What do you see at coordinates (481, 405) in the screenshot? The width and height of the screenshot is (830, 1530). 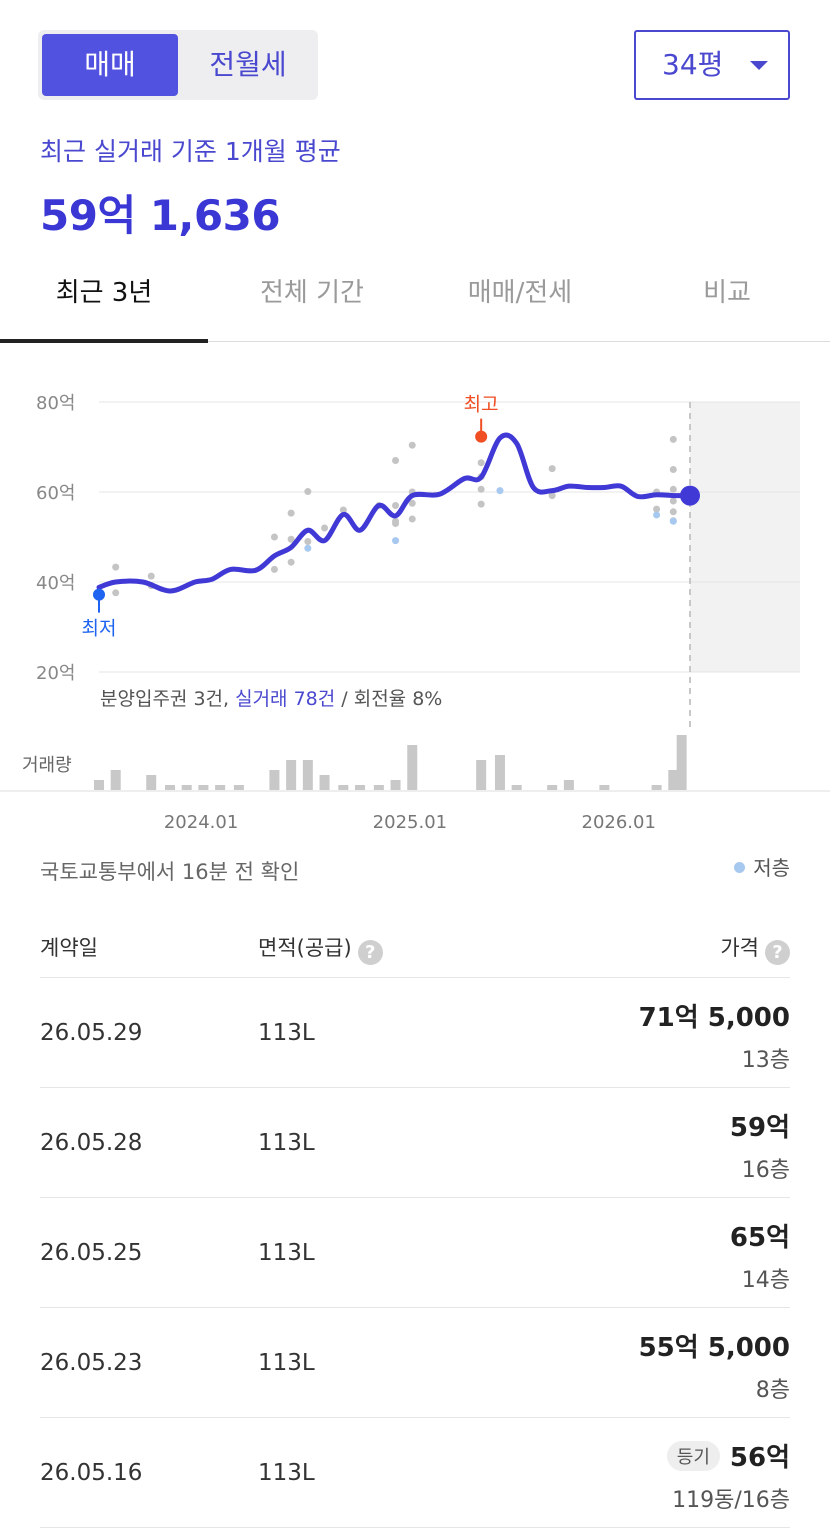 I see `high-marker-label: 최고` at bounding box center [481, 405].